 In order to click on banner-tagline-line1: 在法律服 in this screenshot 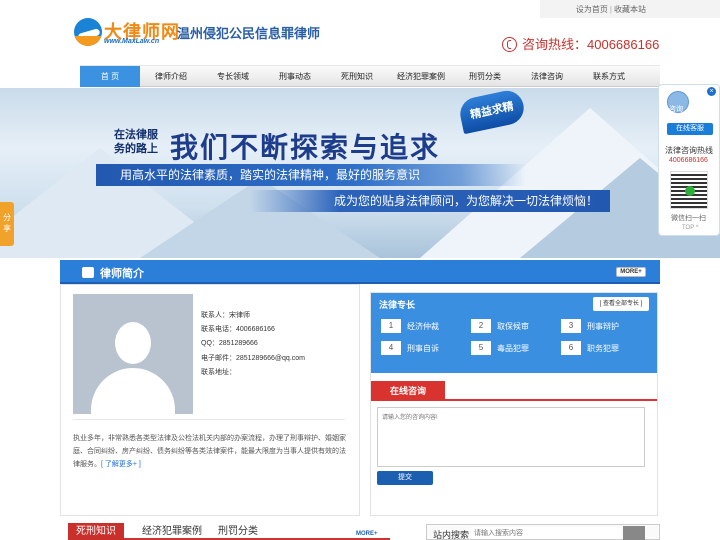, I will do `click(136, 135)`.